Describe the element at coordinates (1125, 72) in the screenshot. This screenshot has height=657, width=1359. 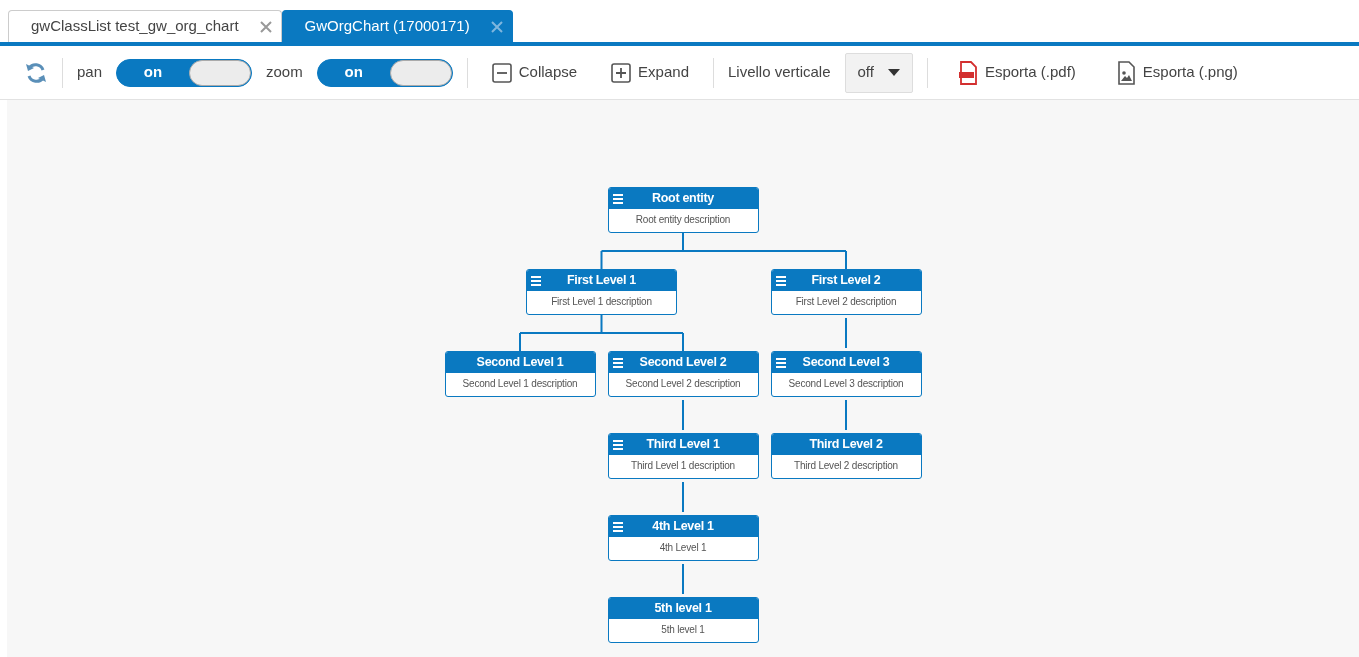
I see `image-file-icon` at that location.